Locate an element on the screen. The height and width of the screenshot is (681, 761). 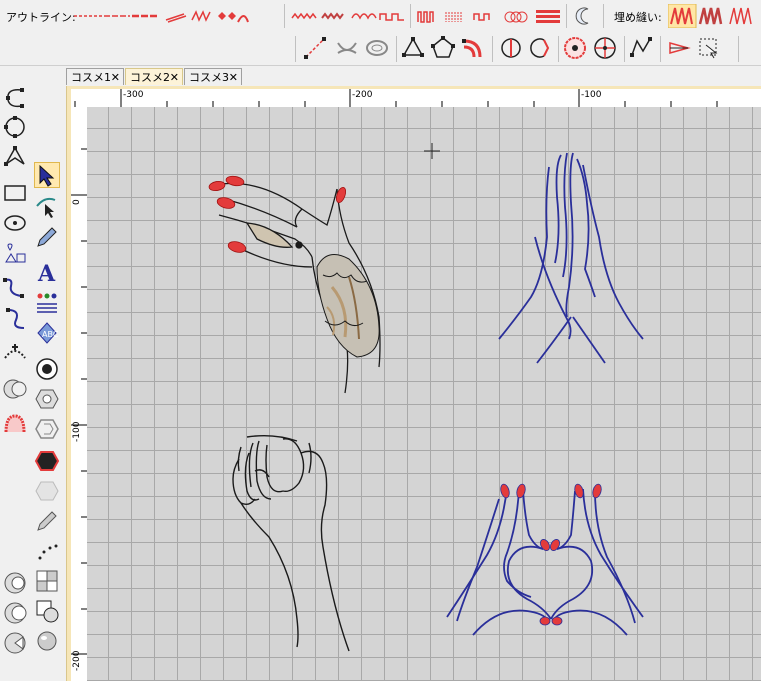
design-hand-with-lace is located at coordinates (297, 288).